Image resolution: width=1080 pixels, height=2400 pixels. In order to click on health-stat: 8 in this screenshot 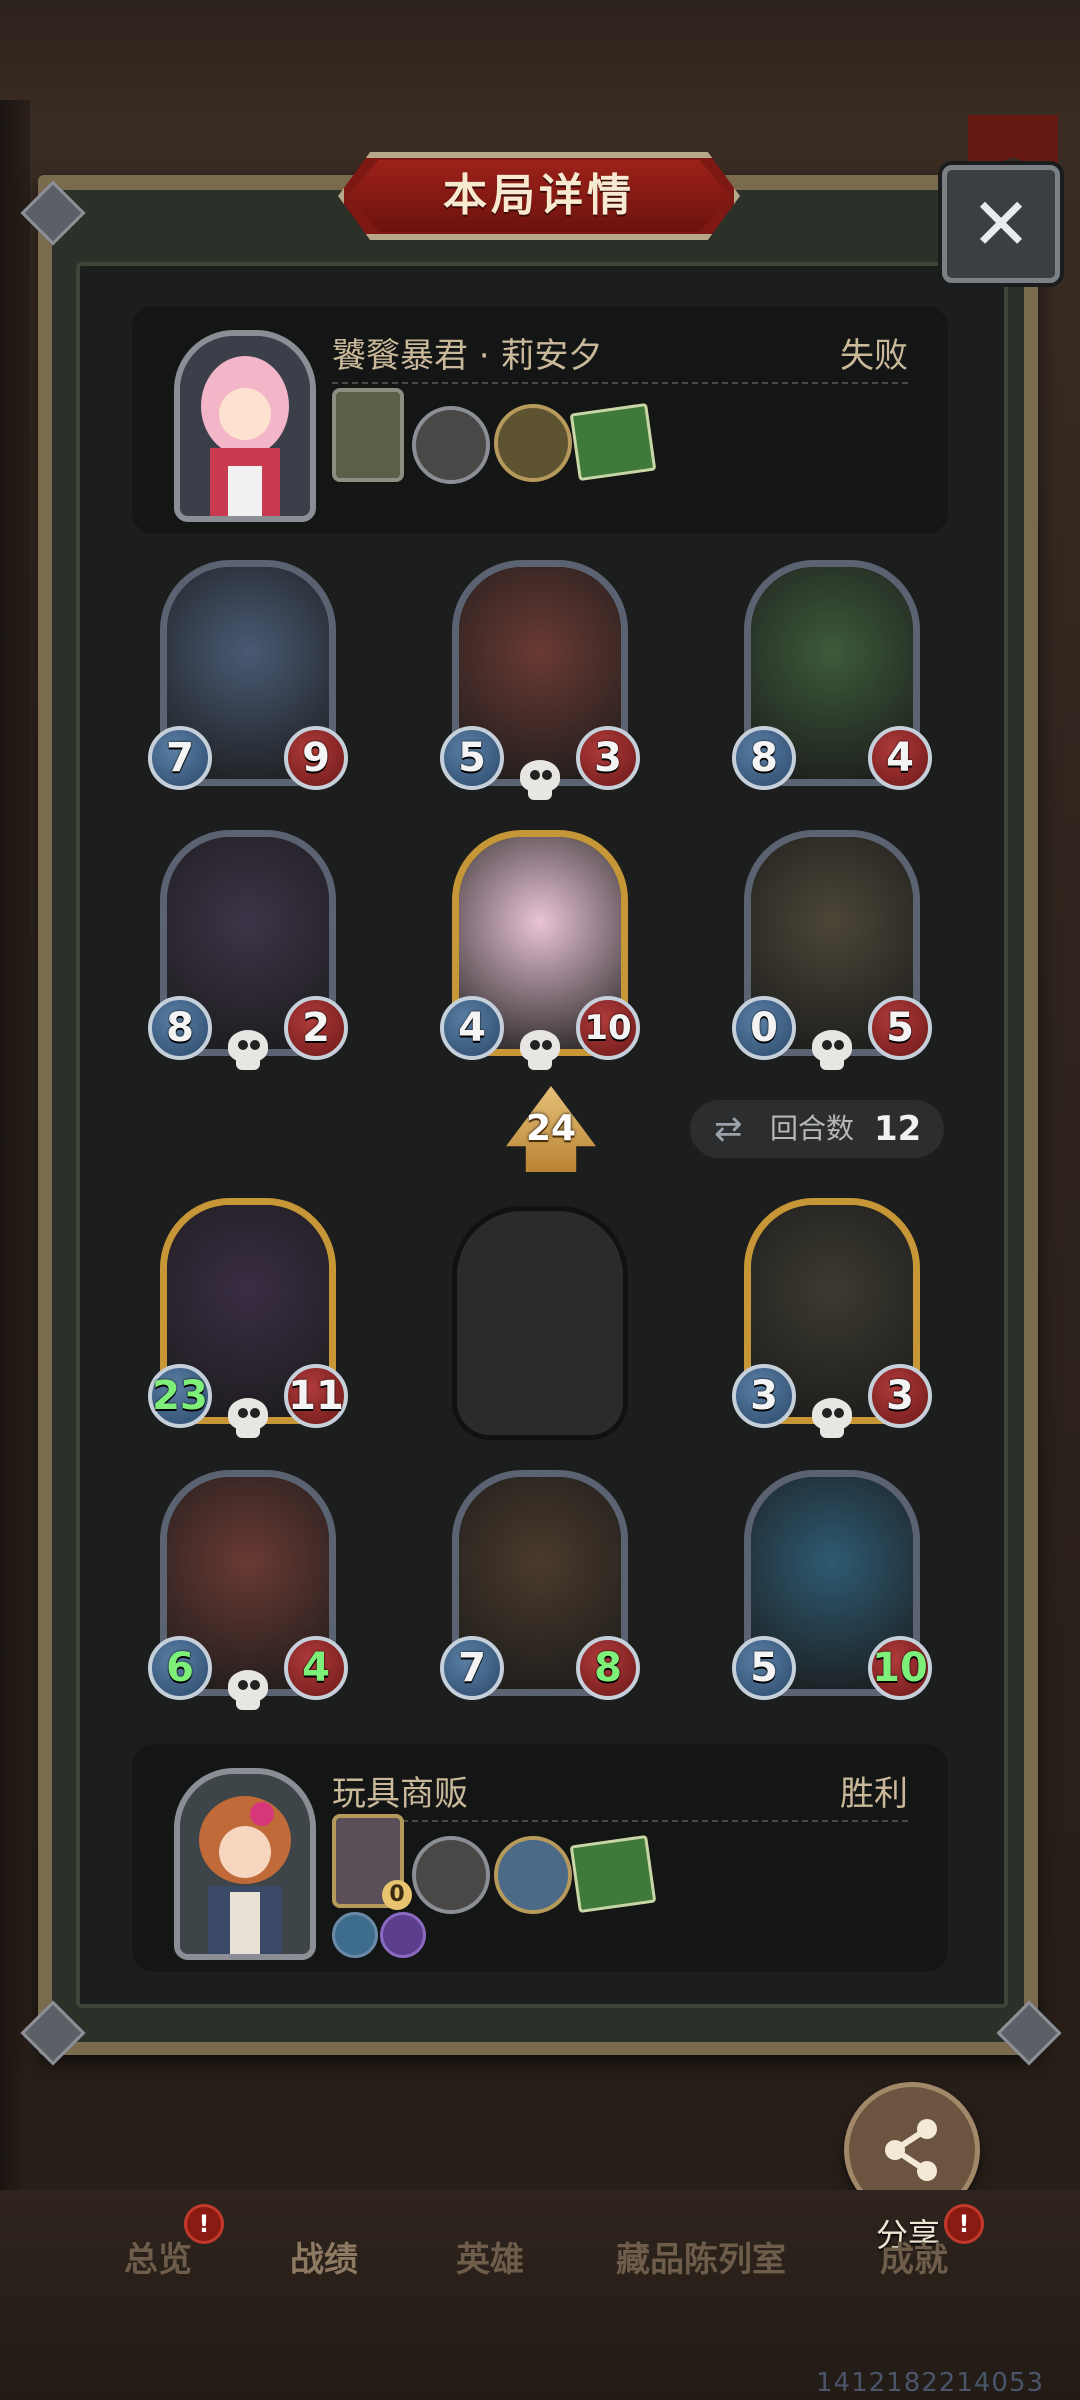, I will do `click(608, 1668)`.